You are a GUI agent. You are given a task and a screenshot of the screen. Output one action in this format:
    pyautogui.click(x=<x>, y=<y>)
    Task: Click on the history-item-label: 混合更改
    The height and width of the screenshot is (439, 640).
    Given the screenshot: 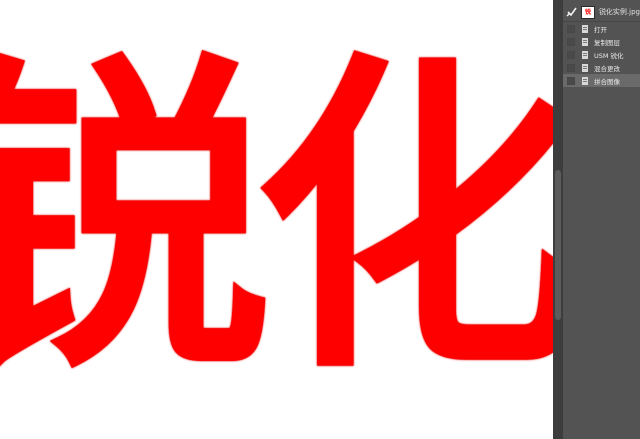 What is the action you would take?
    pyautogui.click(x=607, y=68)
    